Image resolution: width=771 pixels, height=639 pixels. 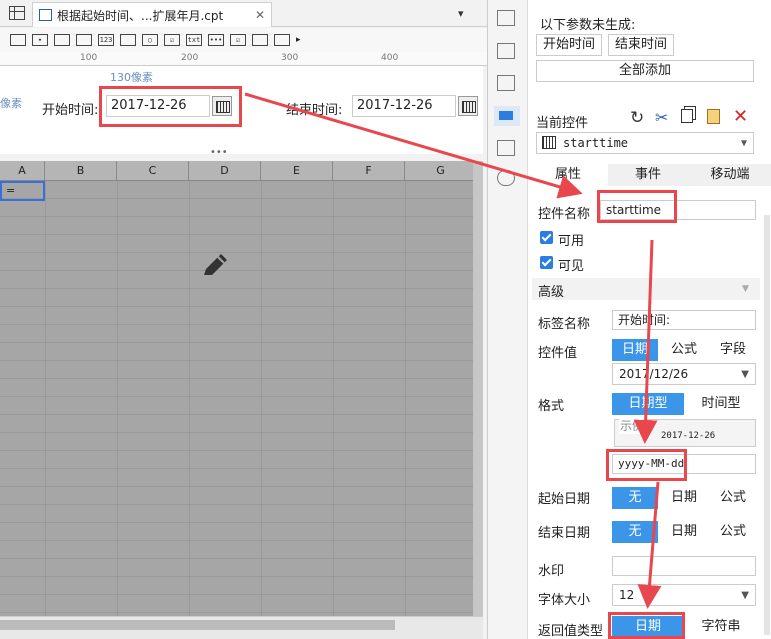 What do you see at coordinates (641, 45) in the screenshot?
I see `add-end-time-button: 结束时间` at bounding box center [641, 45].